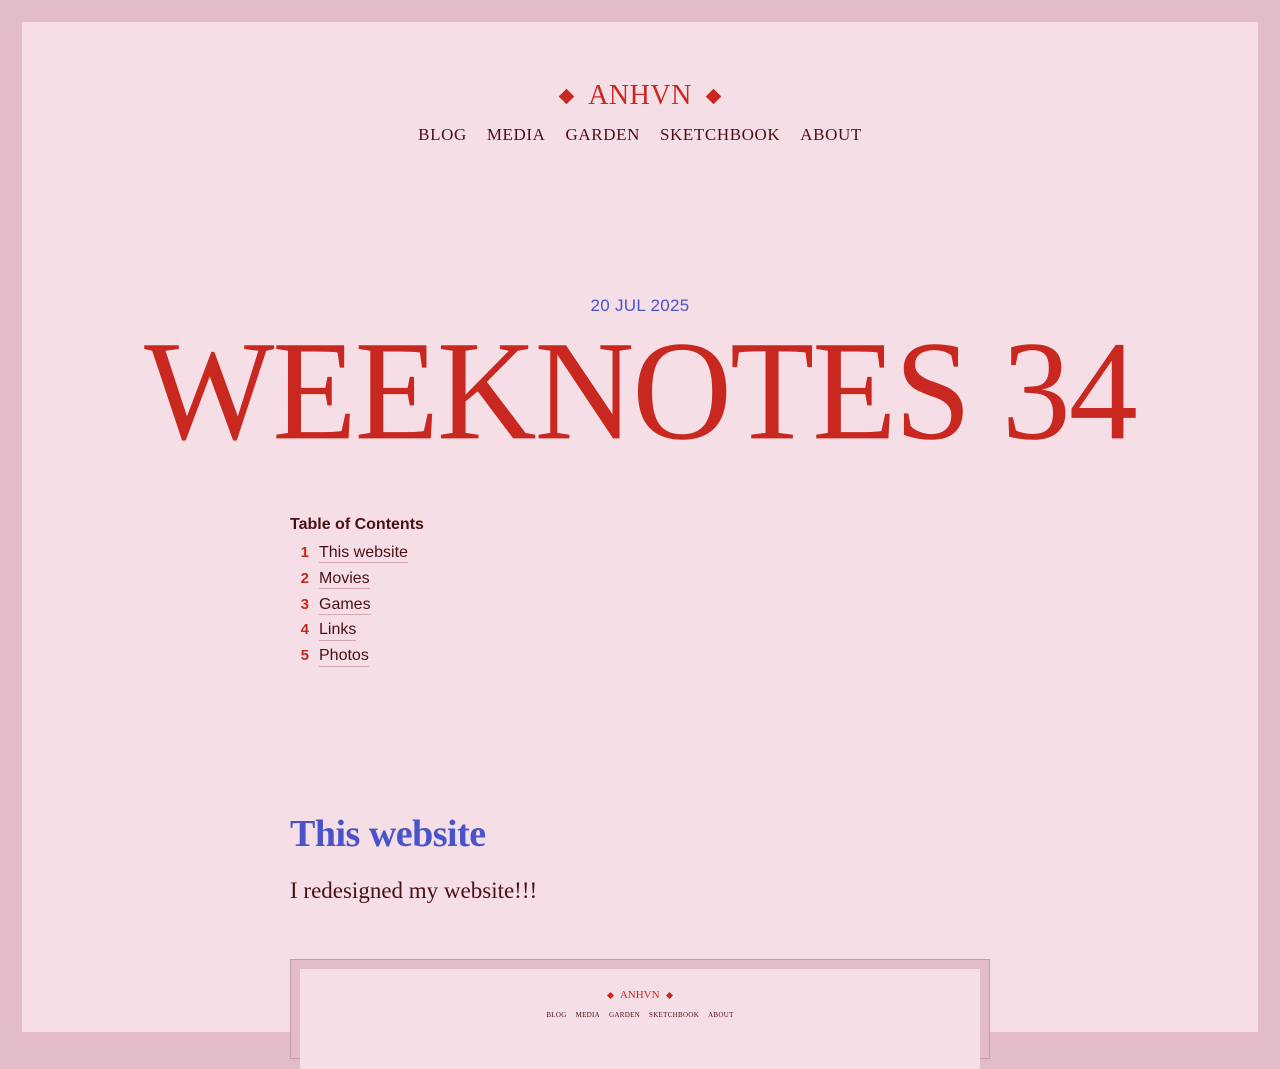  Describe the element at coordinates (831, 135) in the screenshot. I see `nav-about-link: ABOUT` at that location.